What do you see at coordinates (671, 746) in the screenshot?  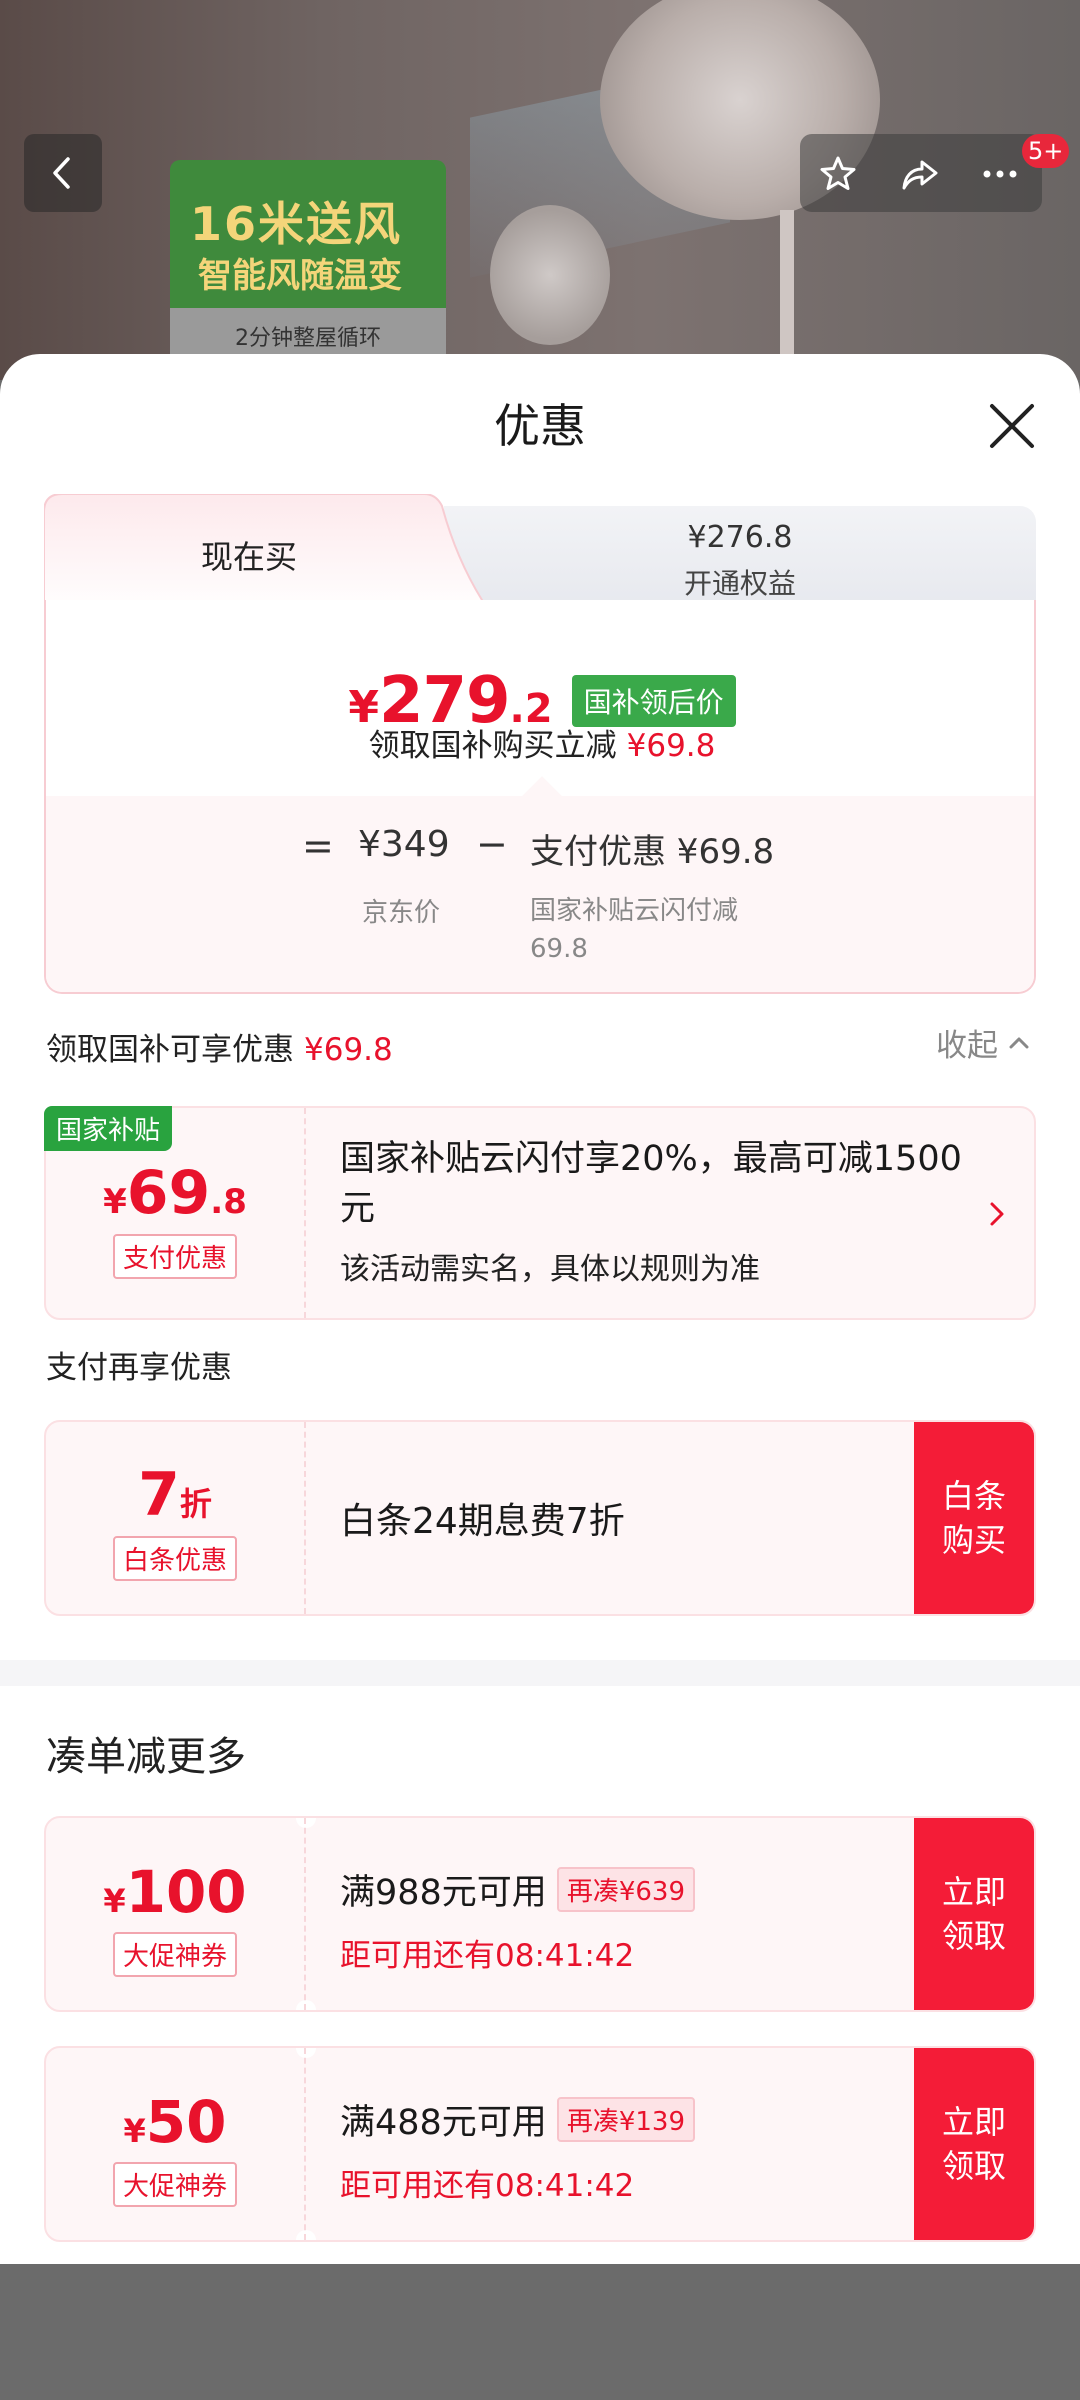 I see `claim-amount: ¥69.8` at bounding box center [671, 746].